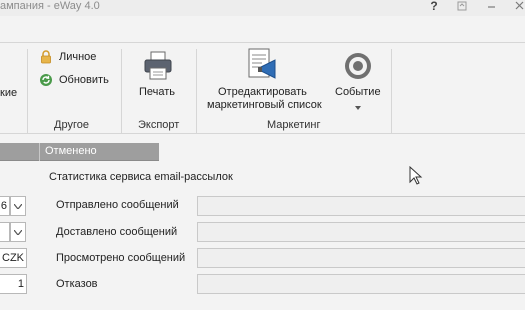  What do you see at coordinates (262, 92) in the screenshot?
I see `edit-list-label-line1: Отредактировать` at bounding box center [262, 92].